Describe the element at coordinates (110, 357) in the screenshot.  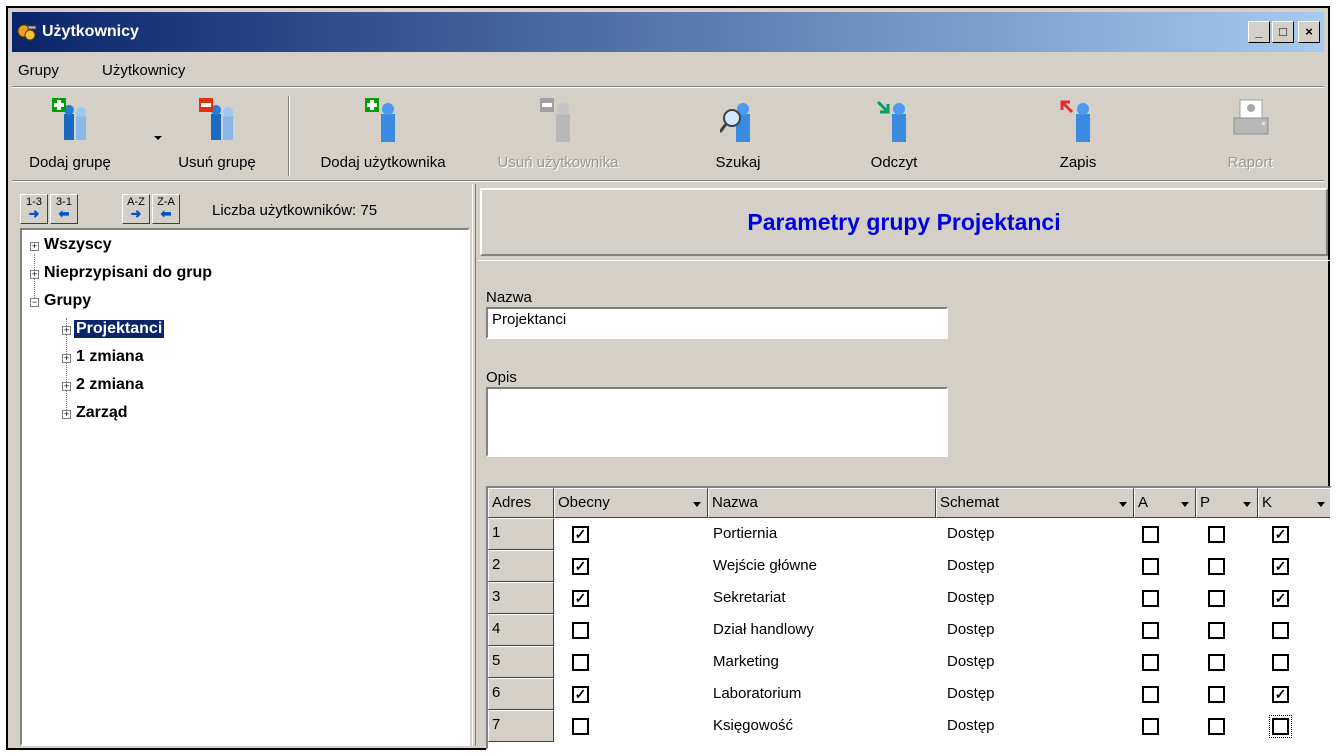
I see `tree-item-1-zmiana: 1 zmiana` at that location.